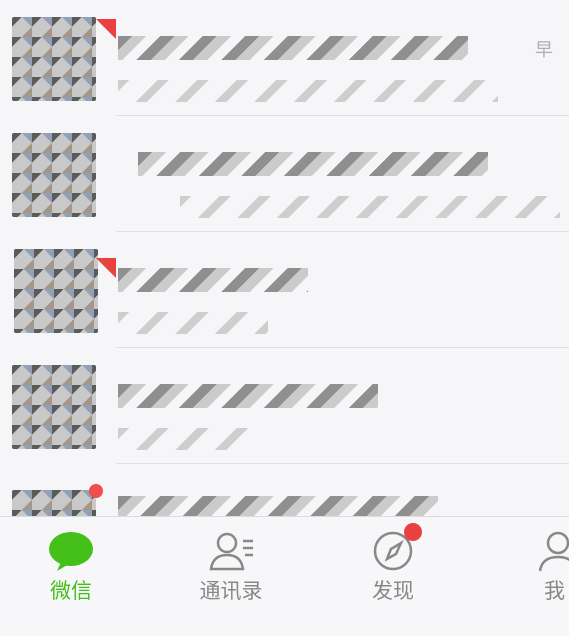 This screenshot has height=636, width=569. Describe the element at coordinates (544, 50) in the screenshot. I see `chat-time: 早` at that location.